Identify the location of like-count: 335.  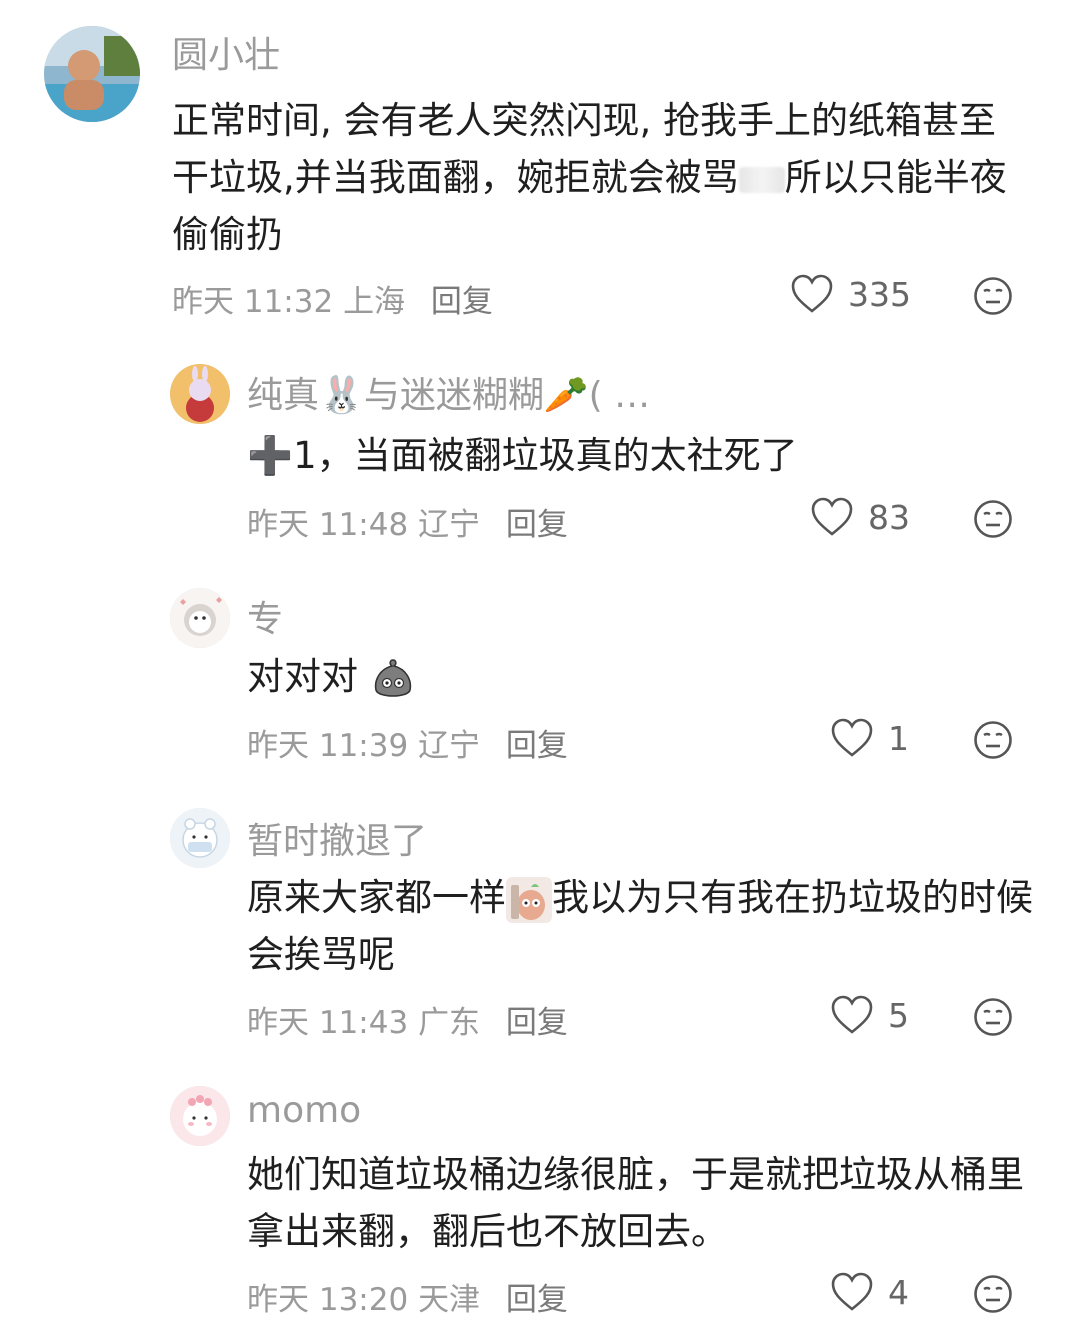
(879, 294).